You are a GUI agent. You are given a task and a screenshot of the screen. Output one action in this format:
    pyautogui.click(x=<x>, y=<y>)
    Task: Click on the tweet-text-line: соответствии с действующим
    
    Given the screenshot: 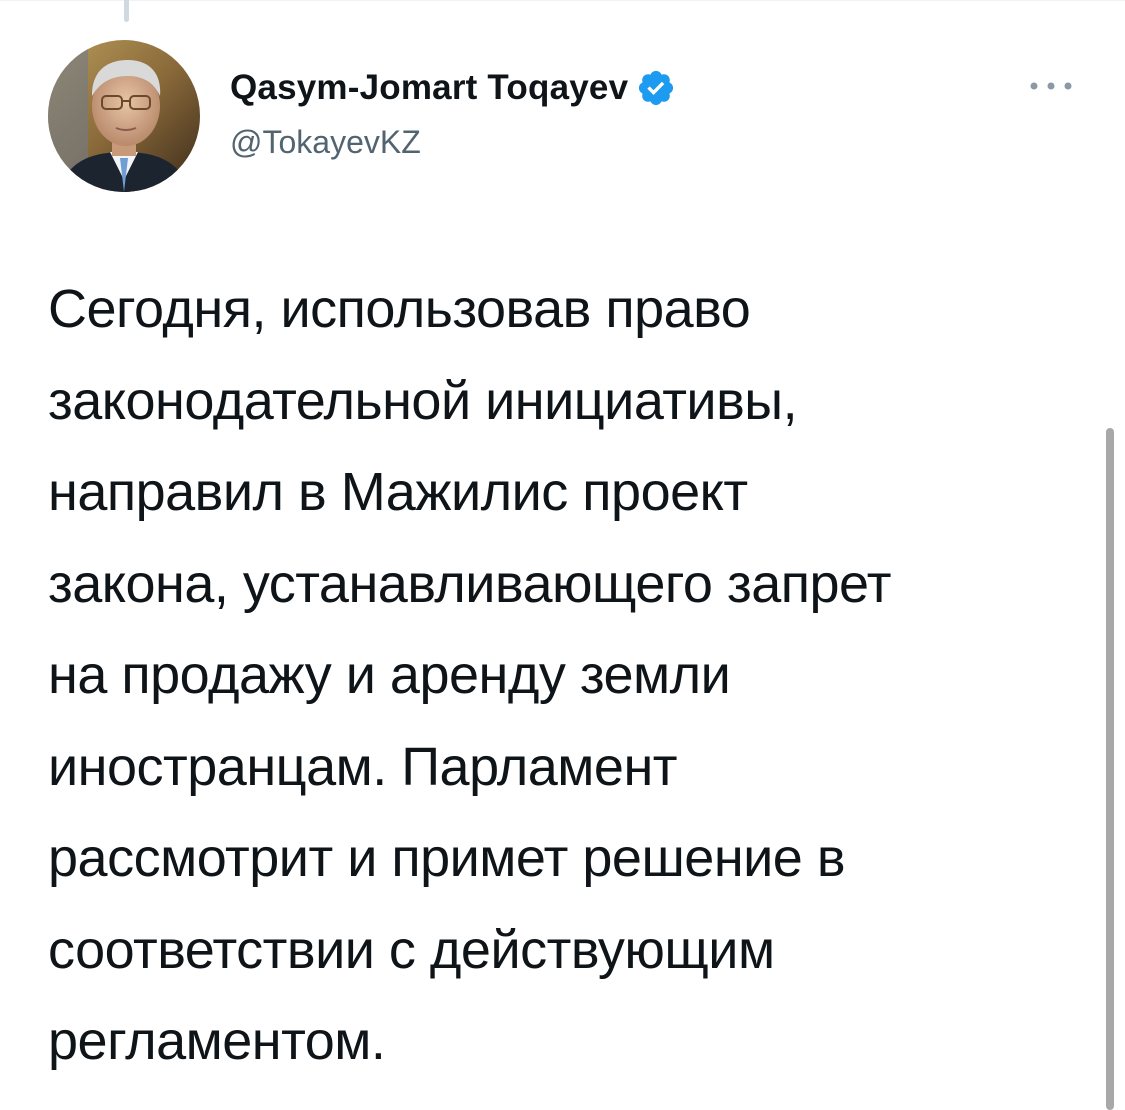 What is the action you would take?
    pyautogui.click(x=411, y=949)
    